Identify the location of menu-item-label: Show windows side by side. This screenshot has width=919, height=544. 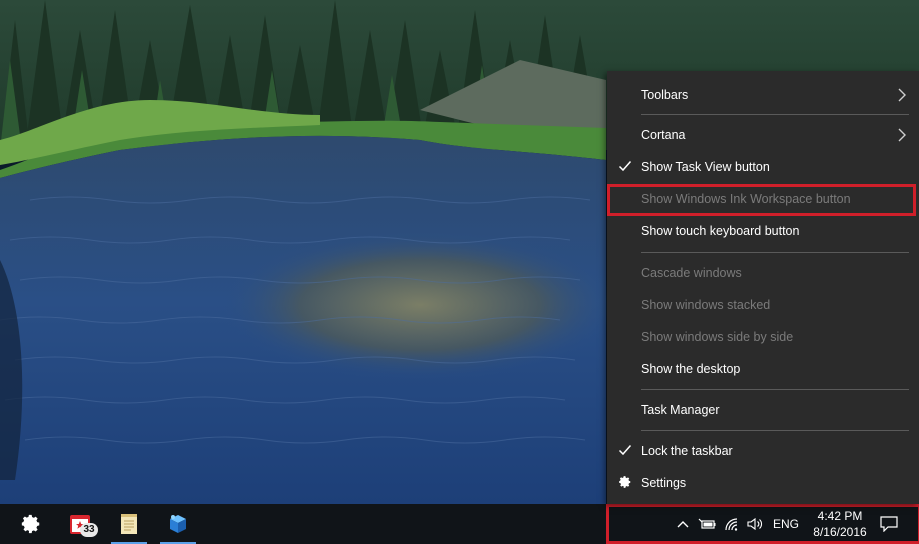
(717, 337).